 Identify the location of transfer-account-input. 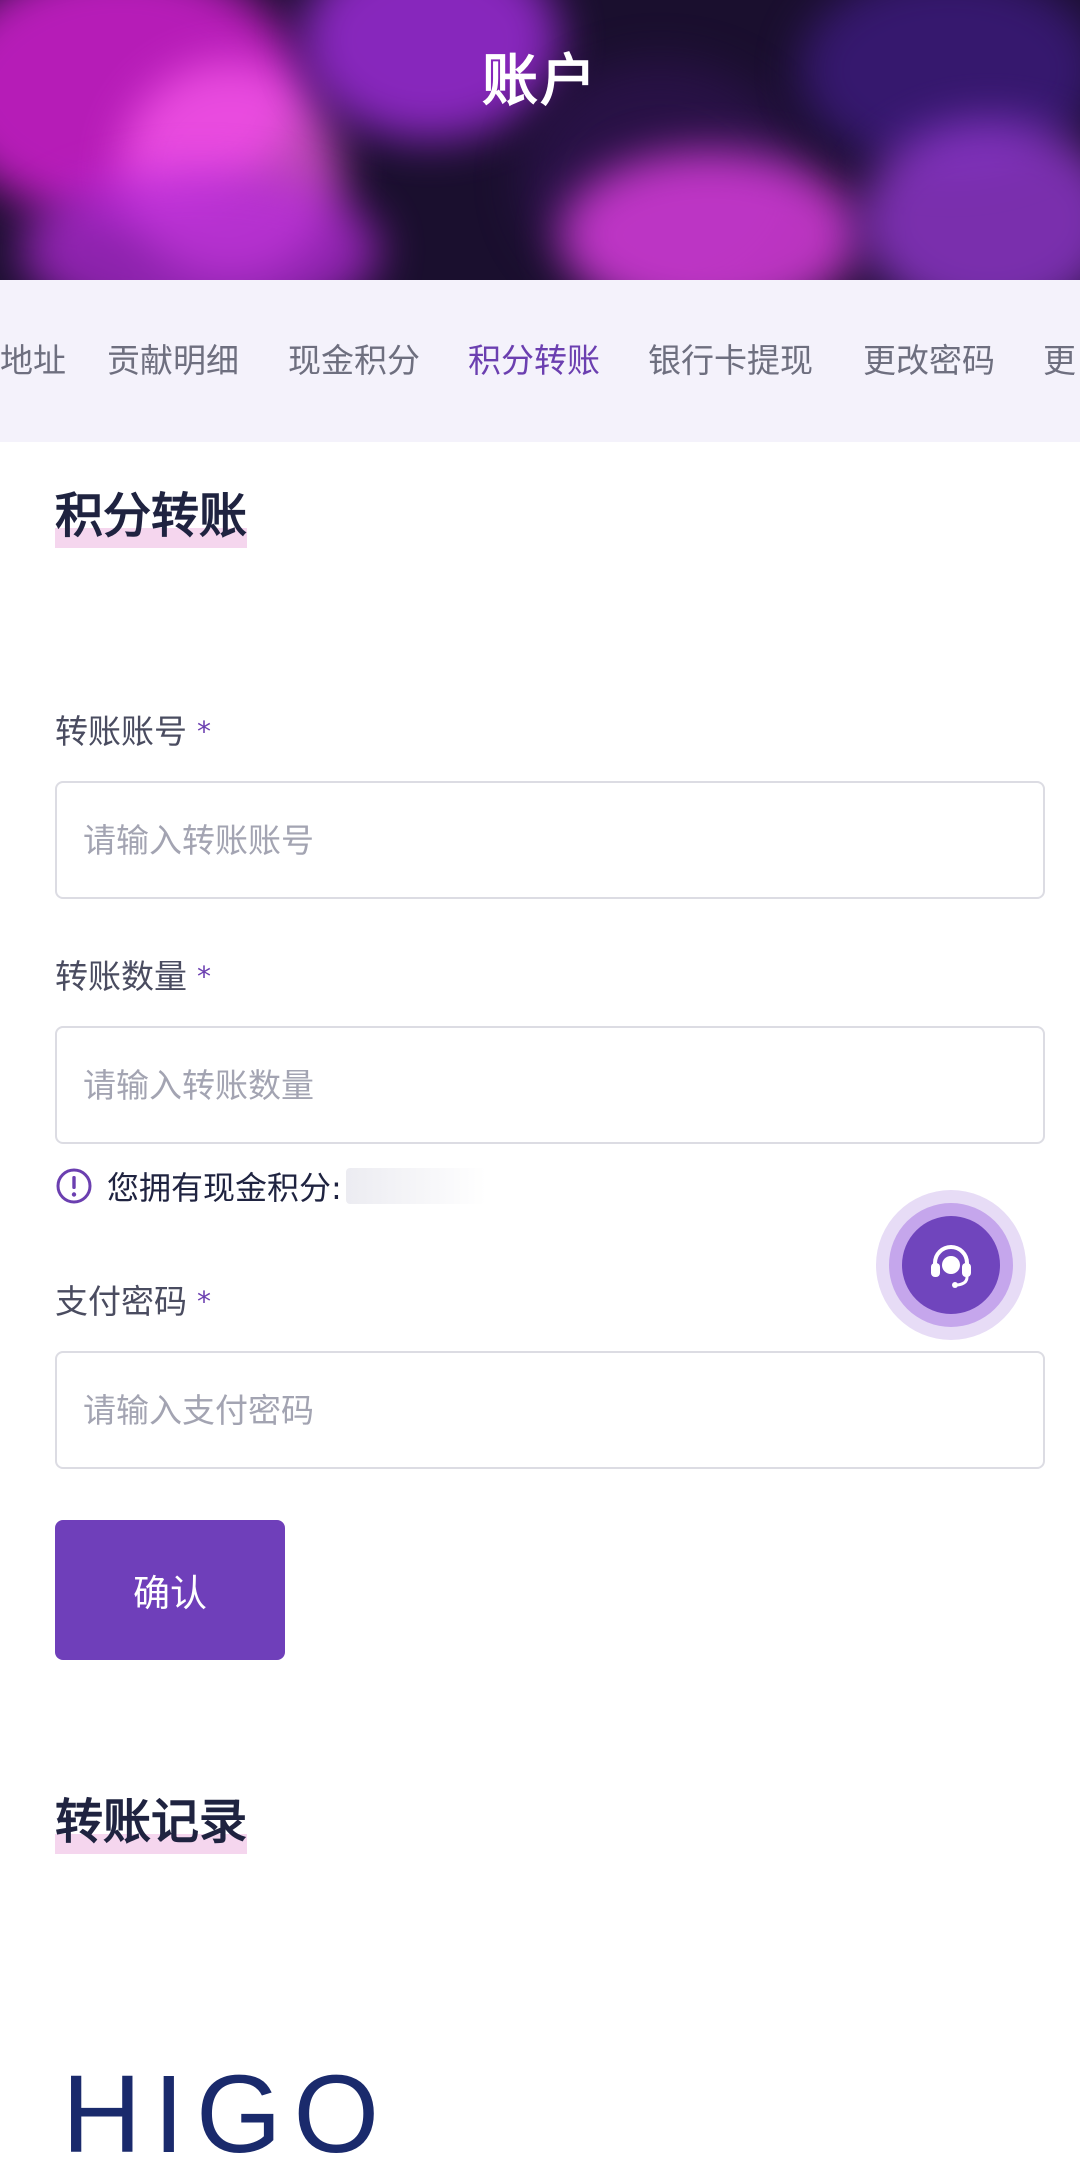
(550, 840).